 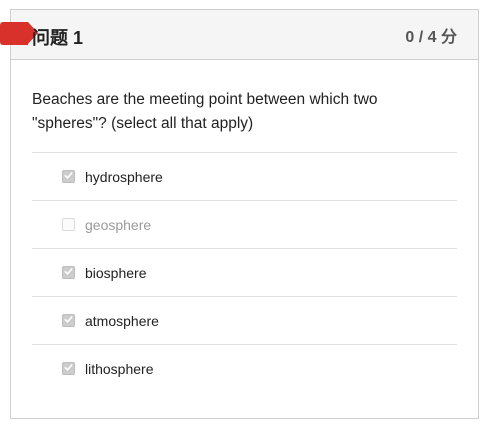 What do you see at coordinates (431, 37) in the screenshot?
I see `question-score: 0 / 4 分` at bounding box center [431, 37].